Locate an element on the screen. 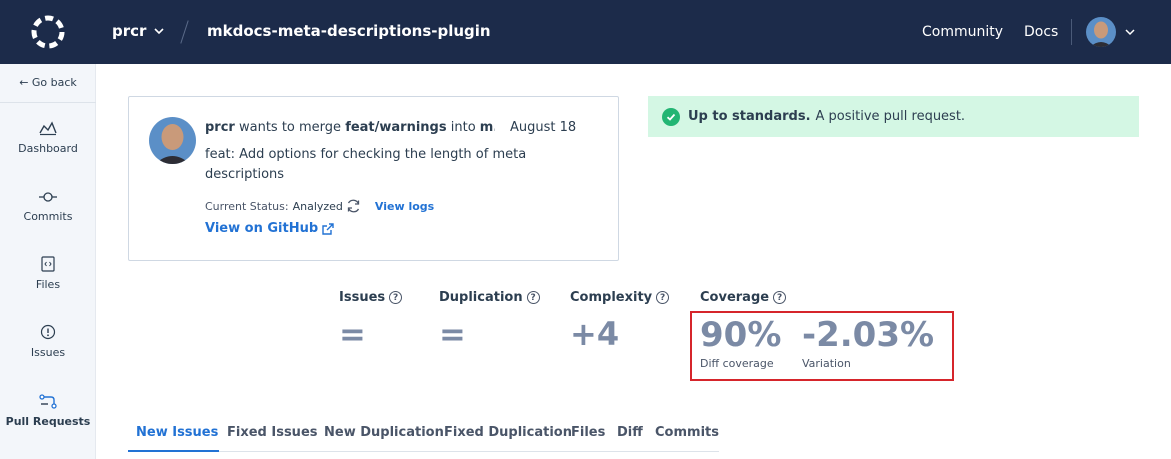  sidebar-item-files: Files is located at coordinates (48, 286).